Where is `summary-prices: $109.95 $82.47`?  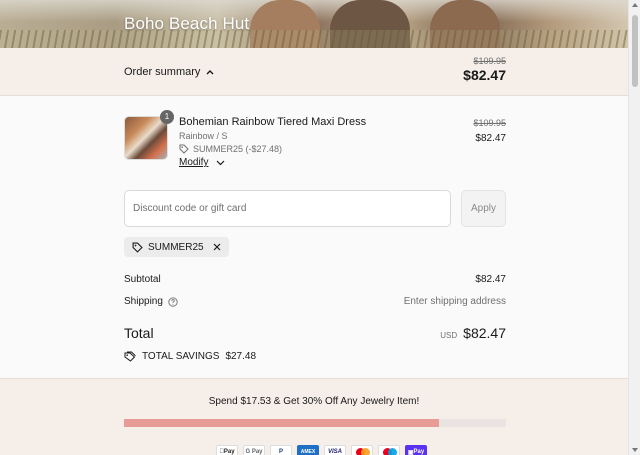
summary-prices: $109.95 $82.47 is located at coordinates (484, 69).